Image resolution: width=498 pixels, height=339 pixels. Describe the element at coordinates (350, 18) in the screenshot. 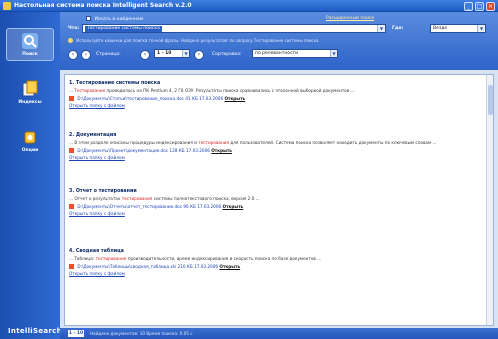

I see `extended-search-link: Расширенный поиск` at that location.